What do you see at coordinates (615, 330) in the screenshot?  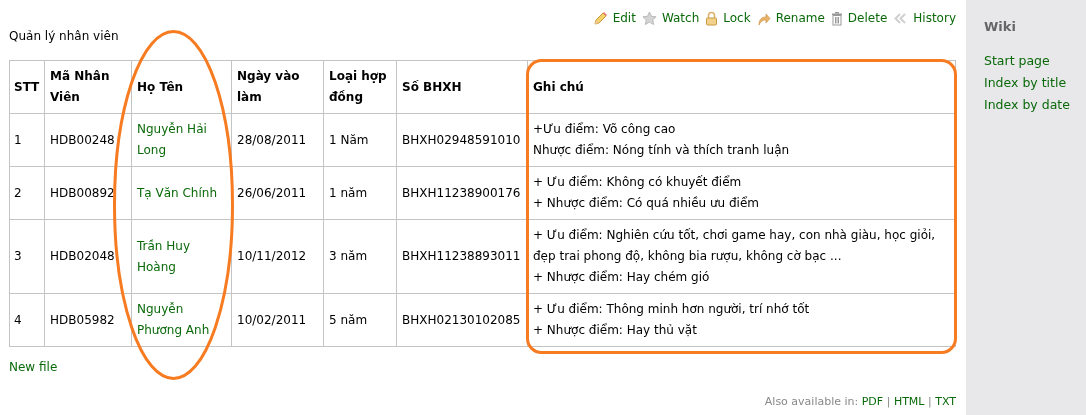 I see `note-line: + Nhược điểm: Hay thủ vặt` at bounding box center [615, 330].